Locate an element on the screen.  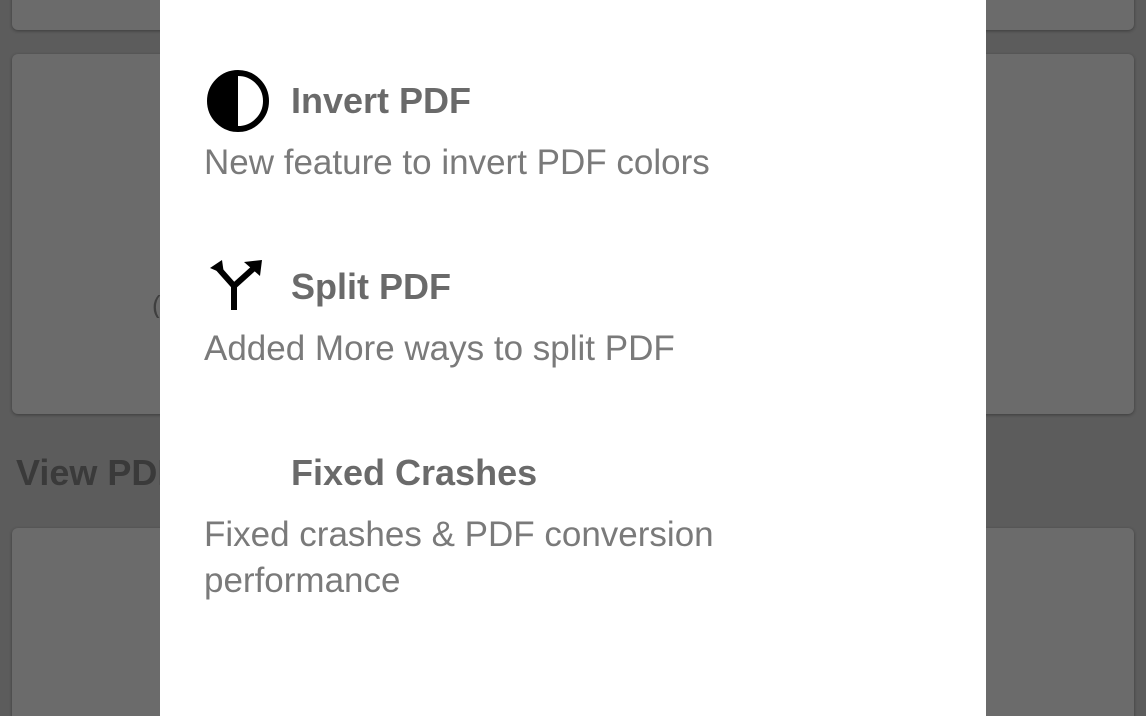
feature-item-split-pdf: Split PDF Added More ways to split PDF is located at coordinates (574, 312).